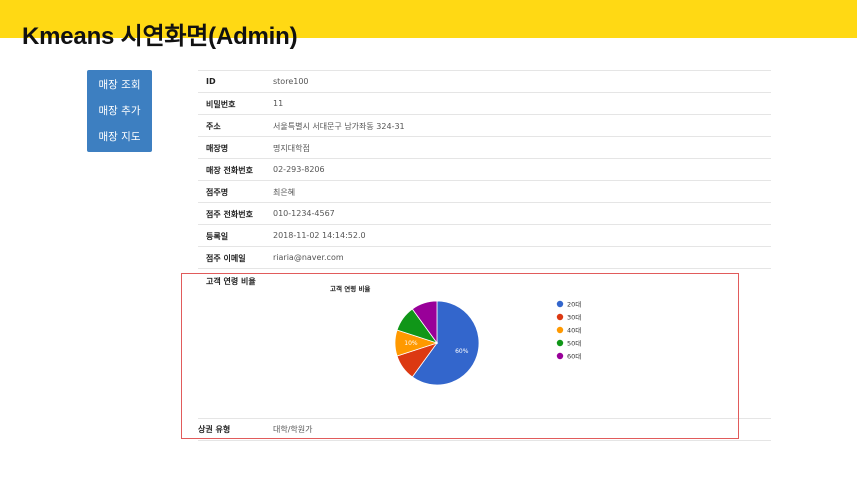 This screenshot has height=483, width=857. I want to click on legend-label: 40대, so click(574, 331).